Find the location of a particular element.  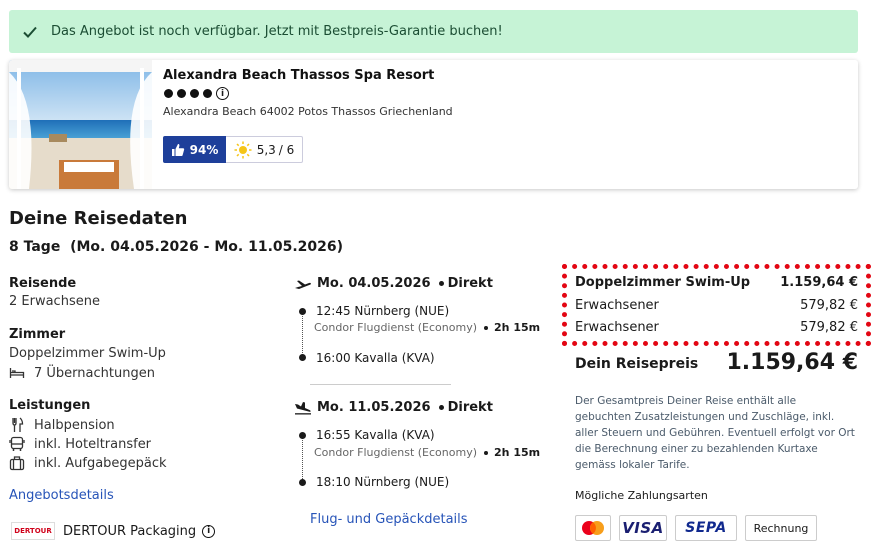

nights-row: 7 Übernachtungen is located at coordinates (82, 373).